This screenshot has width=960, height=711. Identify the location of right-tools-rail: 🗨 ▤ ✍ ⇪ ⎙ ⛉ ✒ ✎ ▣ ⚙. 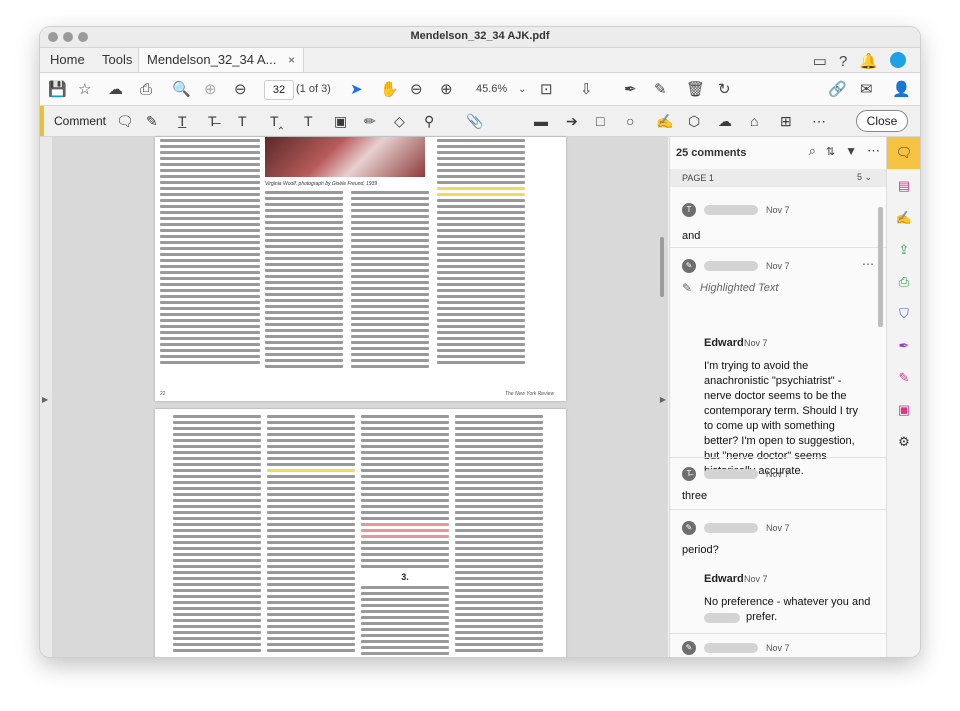
(903, 397).